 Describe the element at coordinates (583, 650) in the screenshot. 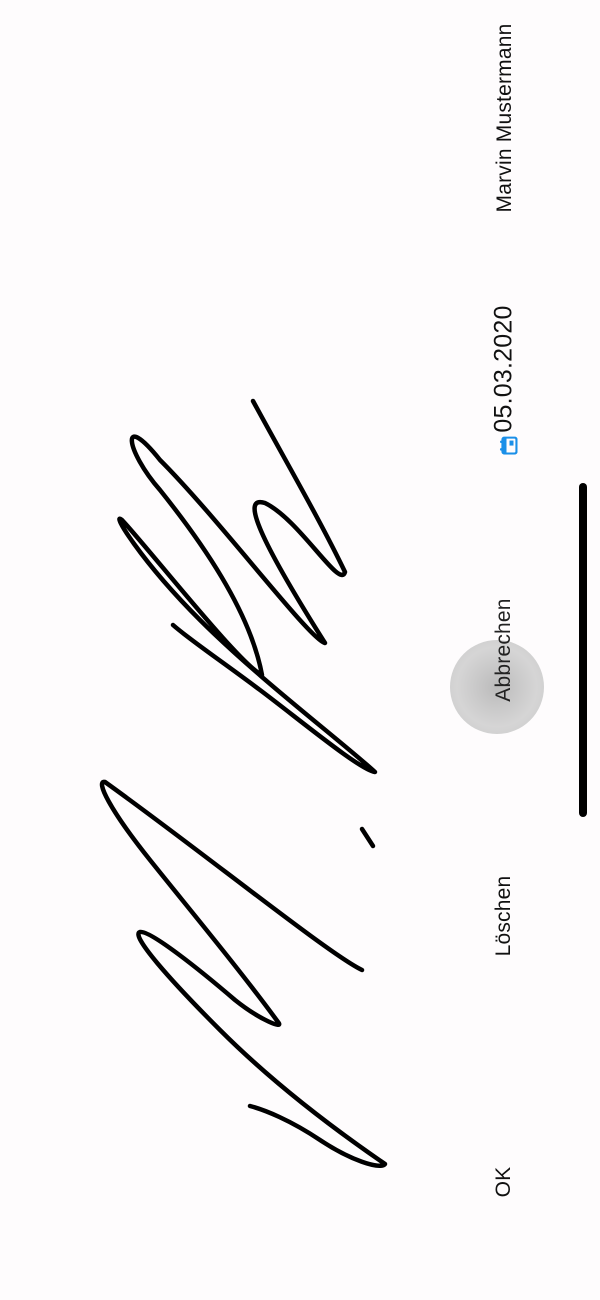

I see `home-indicator` at that location.